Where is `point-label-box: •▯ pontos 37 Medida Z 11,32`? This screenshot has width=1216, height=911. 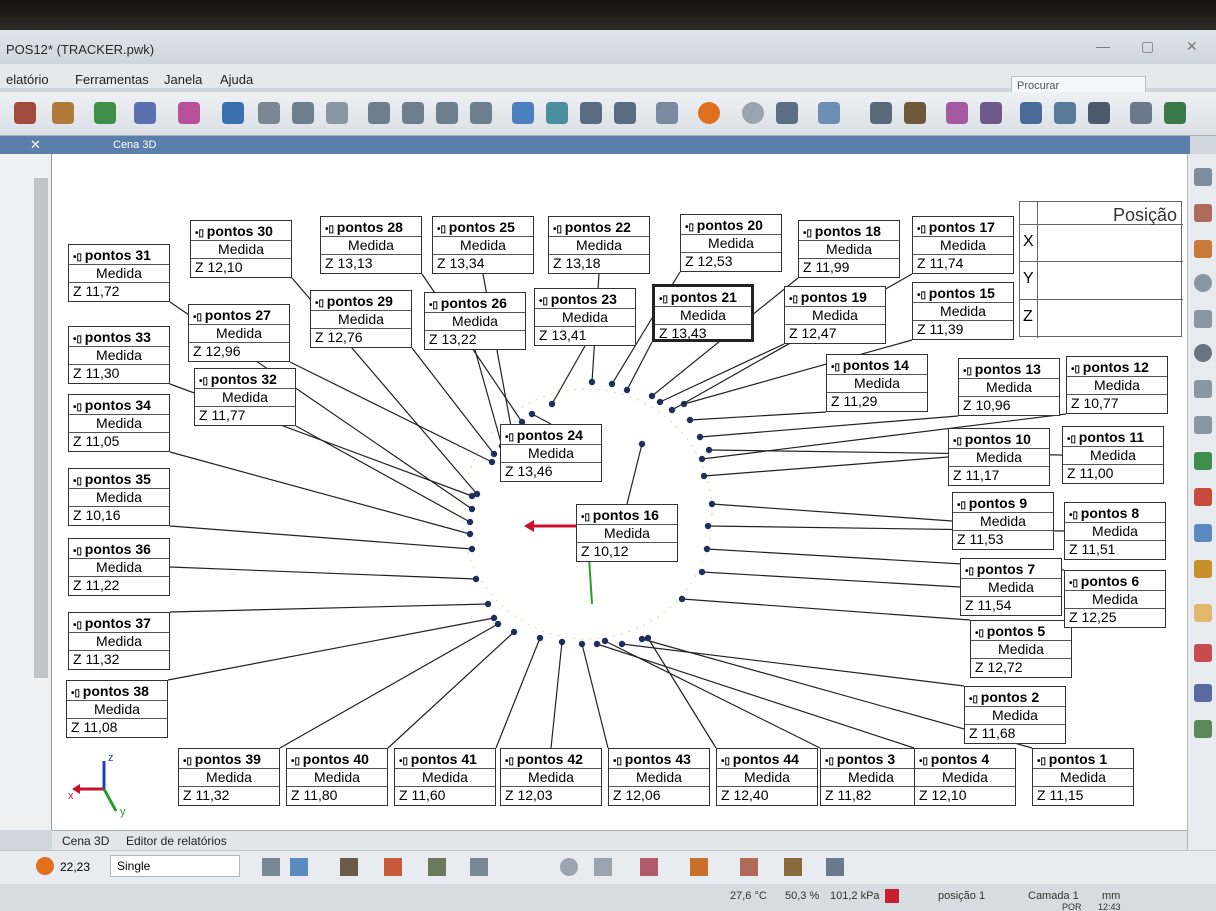
point-label-box: •▯ pontos 37 Medida Z 11,32 is located at coordinates (119, 641).